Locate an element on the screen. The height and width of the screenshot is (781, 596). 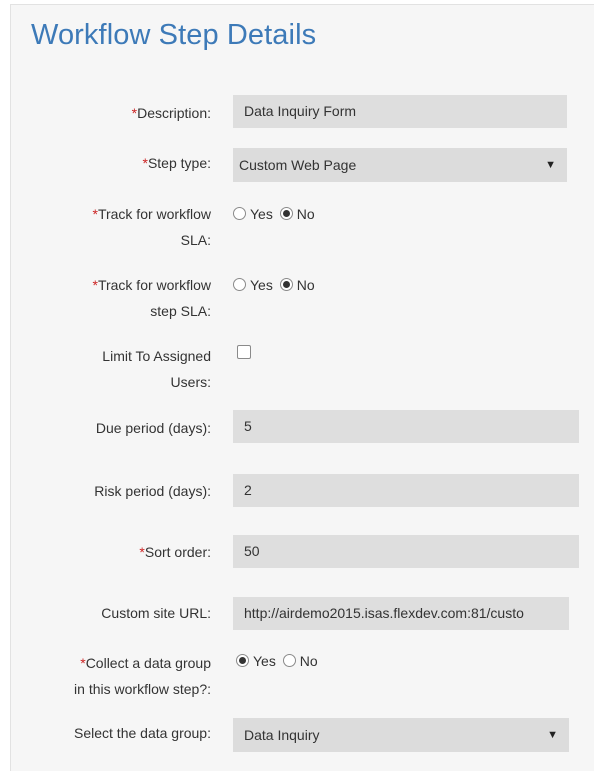
sort-order-label: *Sort order: is located at coordinates (175, 552).